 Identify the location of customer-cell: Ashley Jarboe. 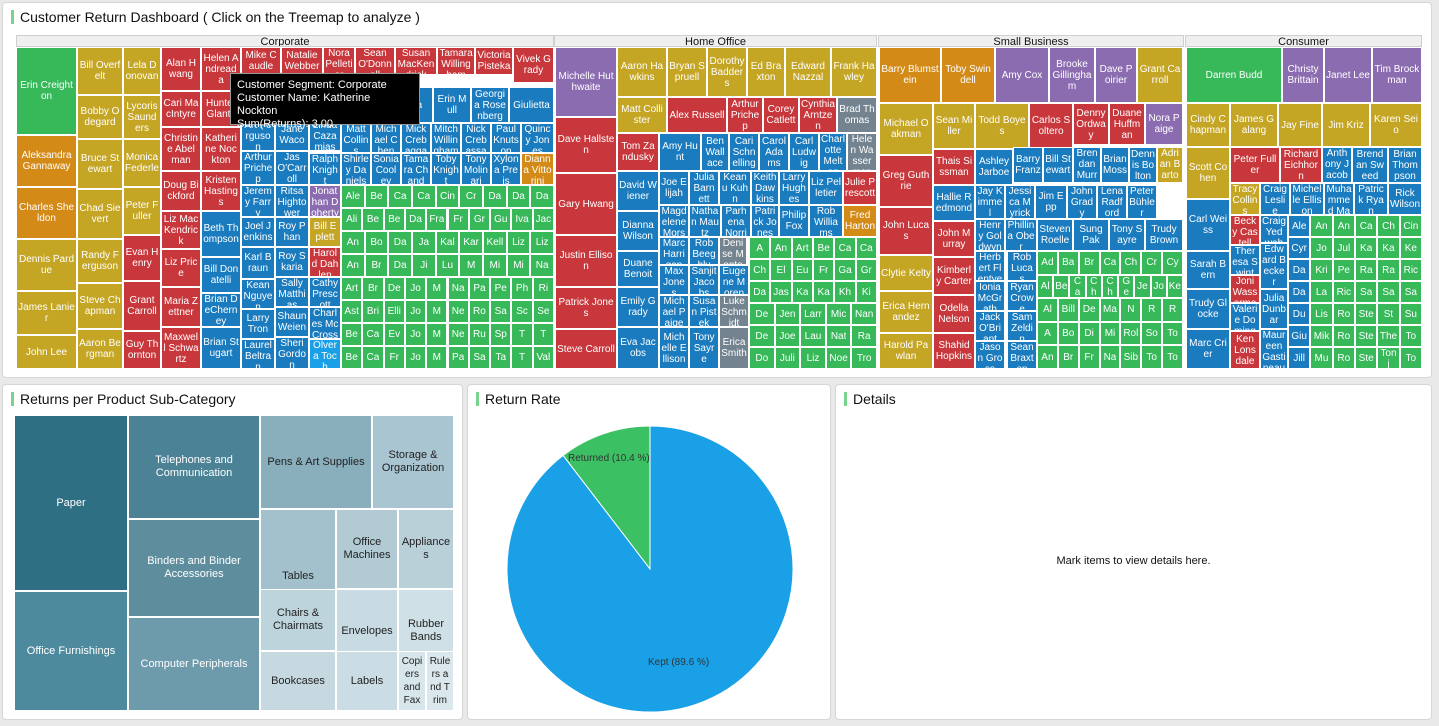
(994, 167).